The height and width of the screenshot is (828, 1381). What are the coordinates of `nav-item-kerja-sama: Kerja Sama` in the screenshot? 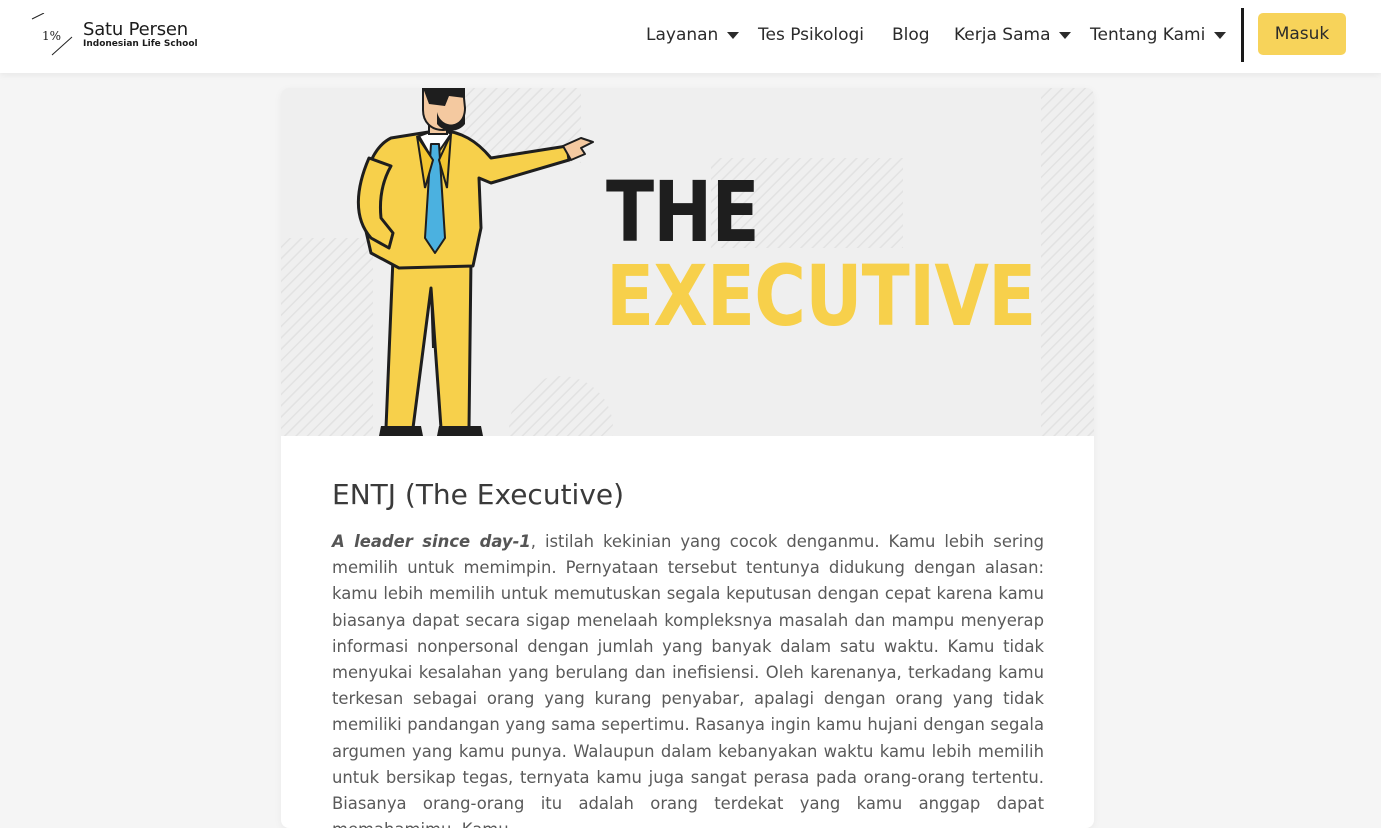 It's located at (1013, 35).